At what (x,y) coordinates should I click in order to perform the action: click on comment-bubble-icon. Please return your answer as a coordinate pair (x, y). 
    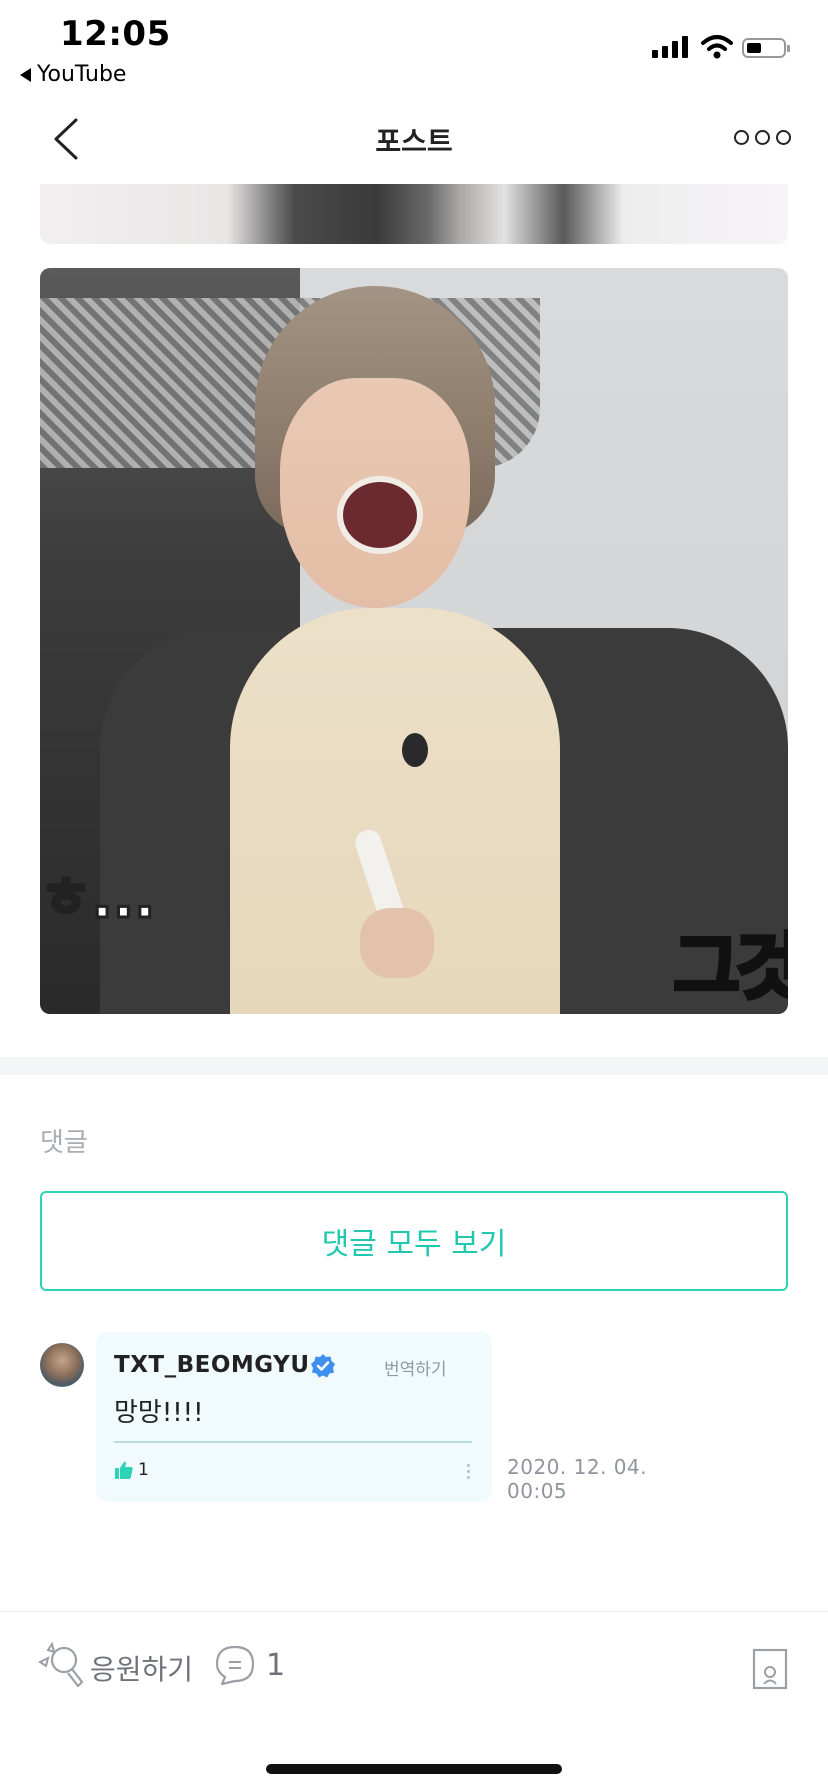
    Looking at the image, I should click on (235, 1665).